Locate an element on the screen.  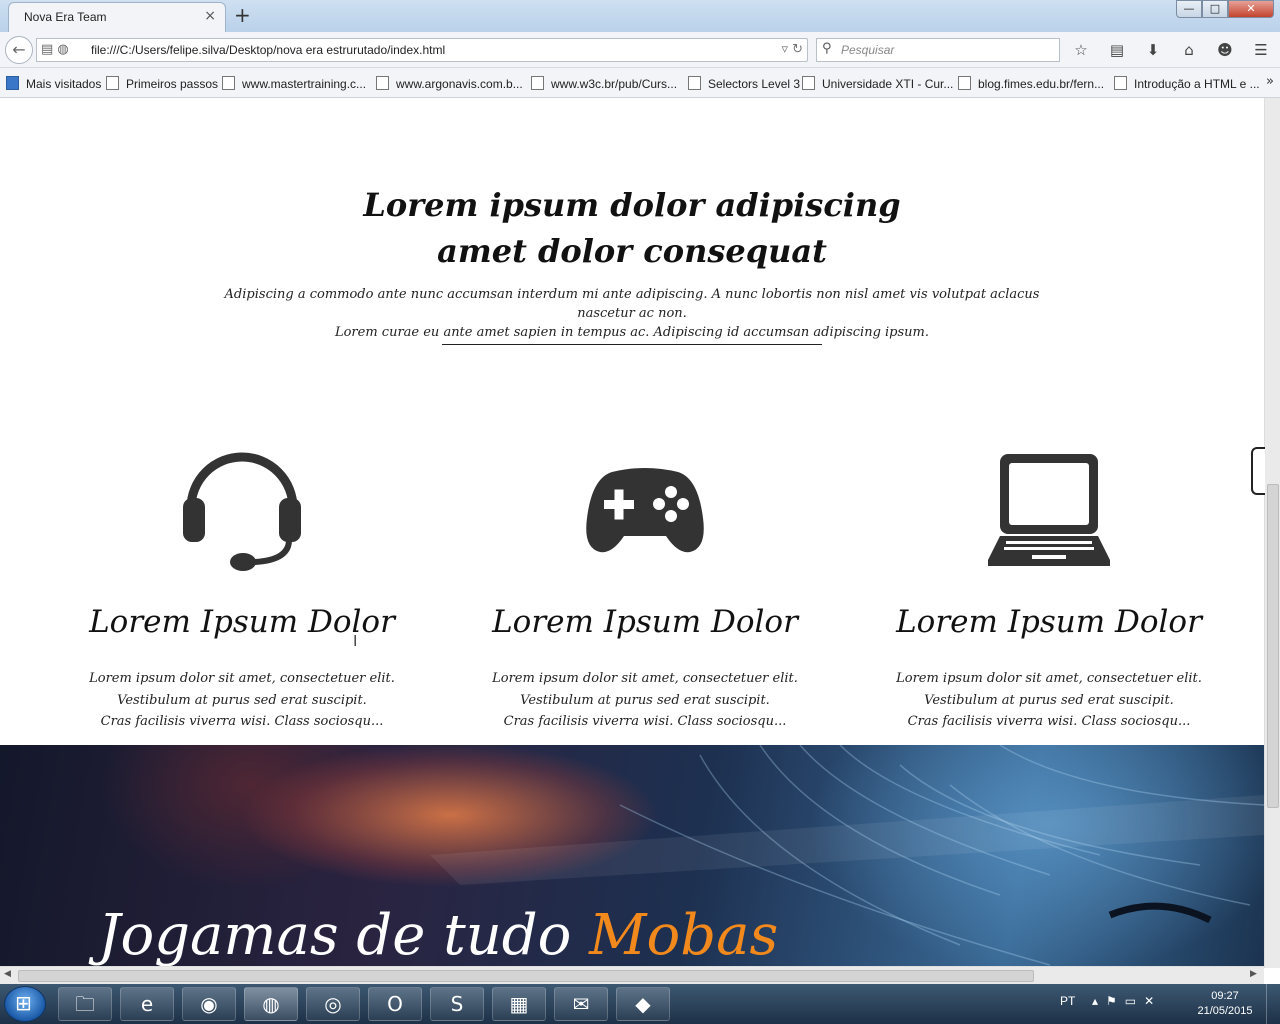
back-button: ← is located at coordinates (19, 50).